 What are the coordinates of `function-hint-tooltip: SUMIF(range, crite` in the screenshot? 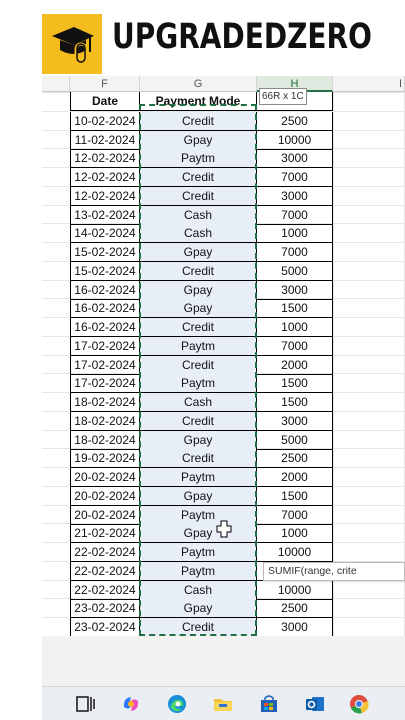 It's located at (334, 571).